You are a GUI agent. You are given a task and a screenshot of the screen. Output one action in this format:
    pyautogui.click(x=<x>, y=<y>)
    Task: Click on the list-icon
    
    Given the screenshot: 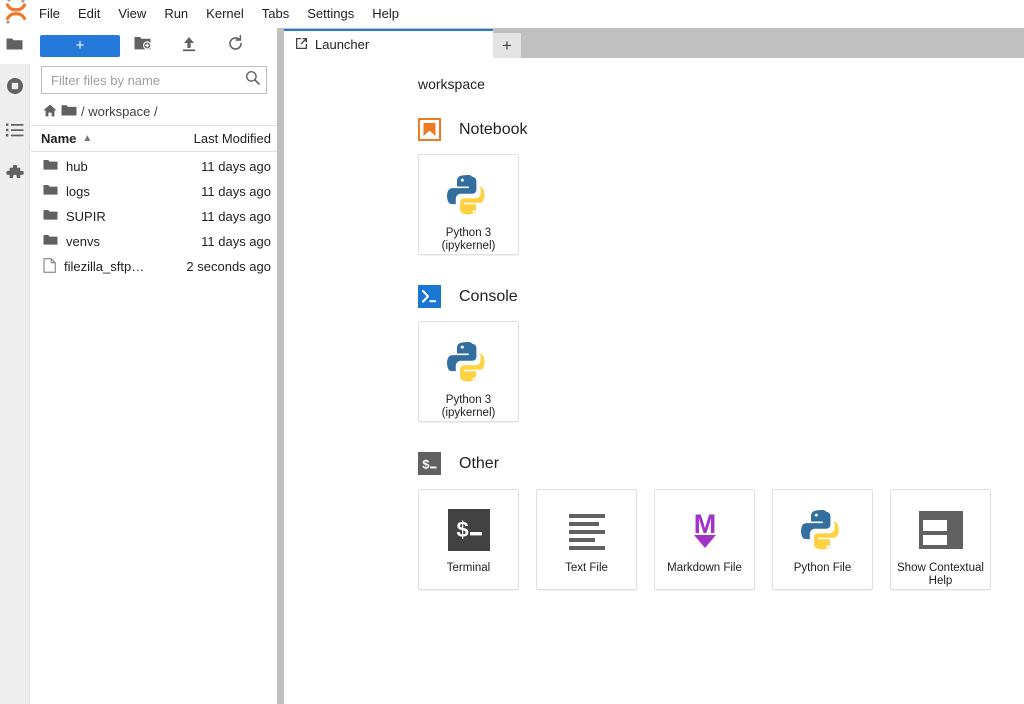 What is the action you would take?
    pyautogui.click(x=14, y=130)
    